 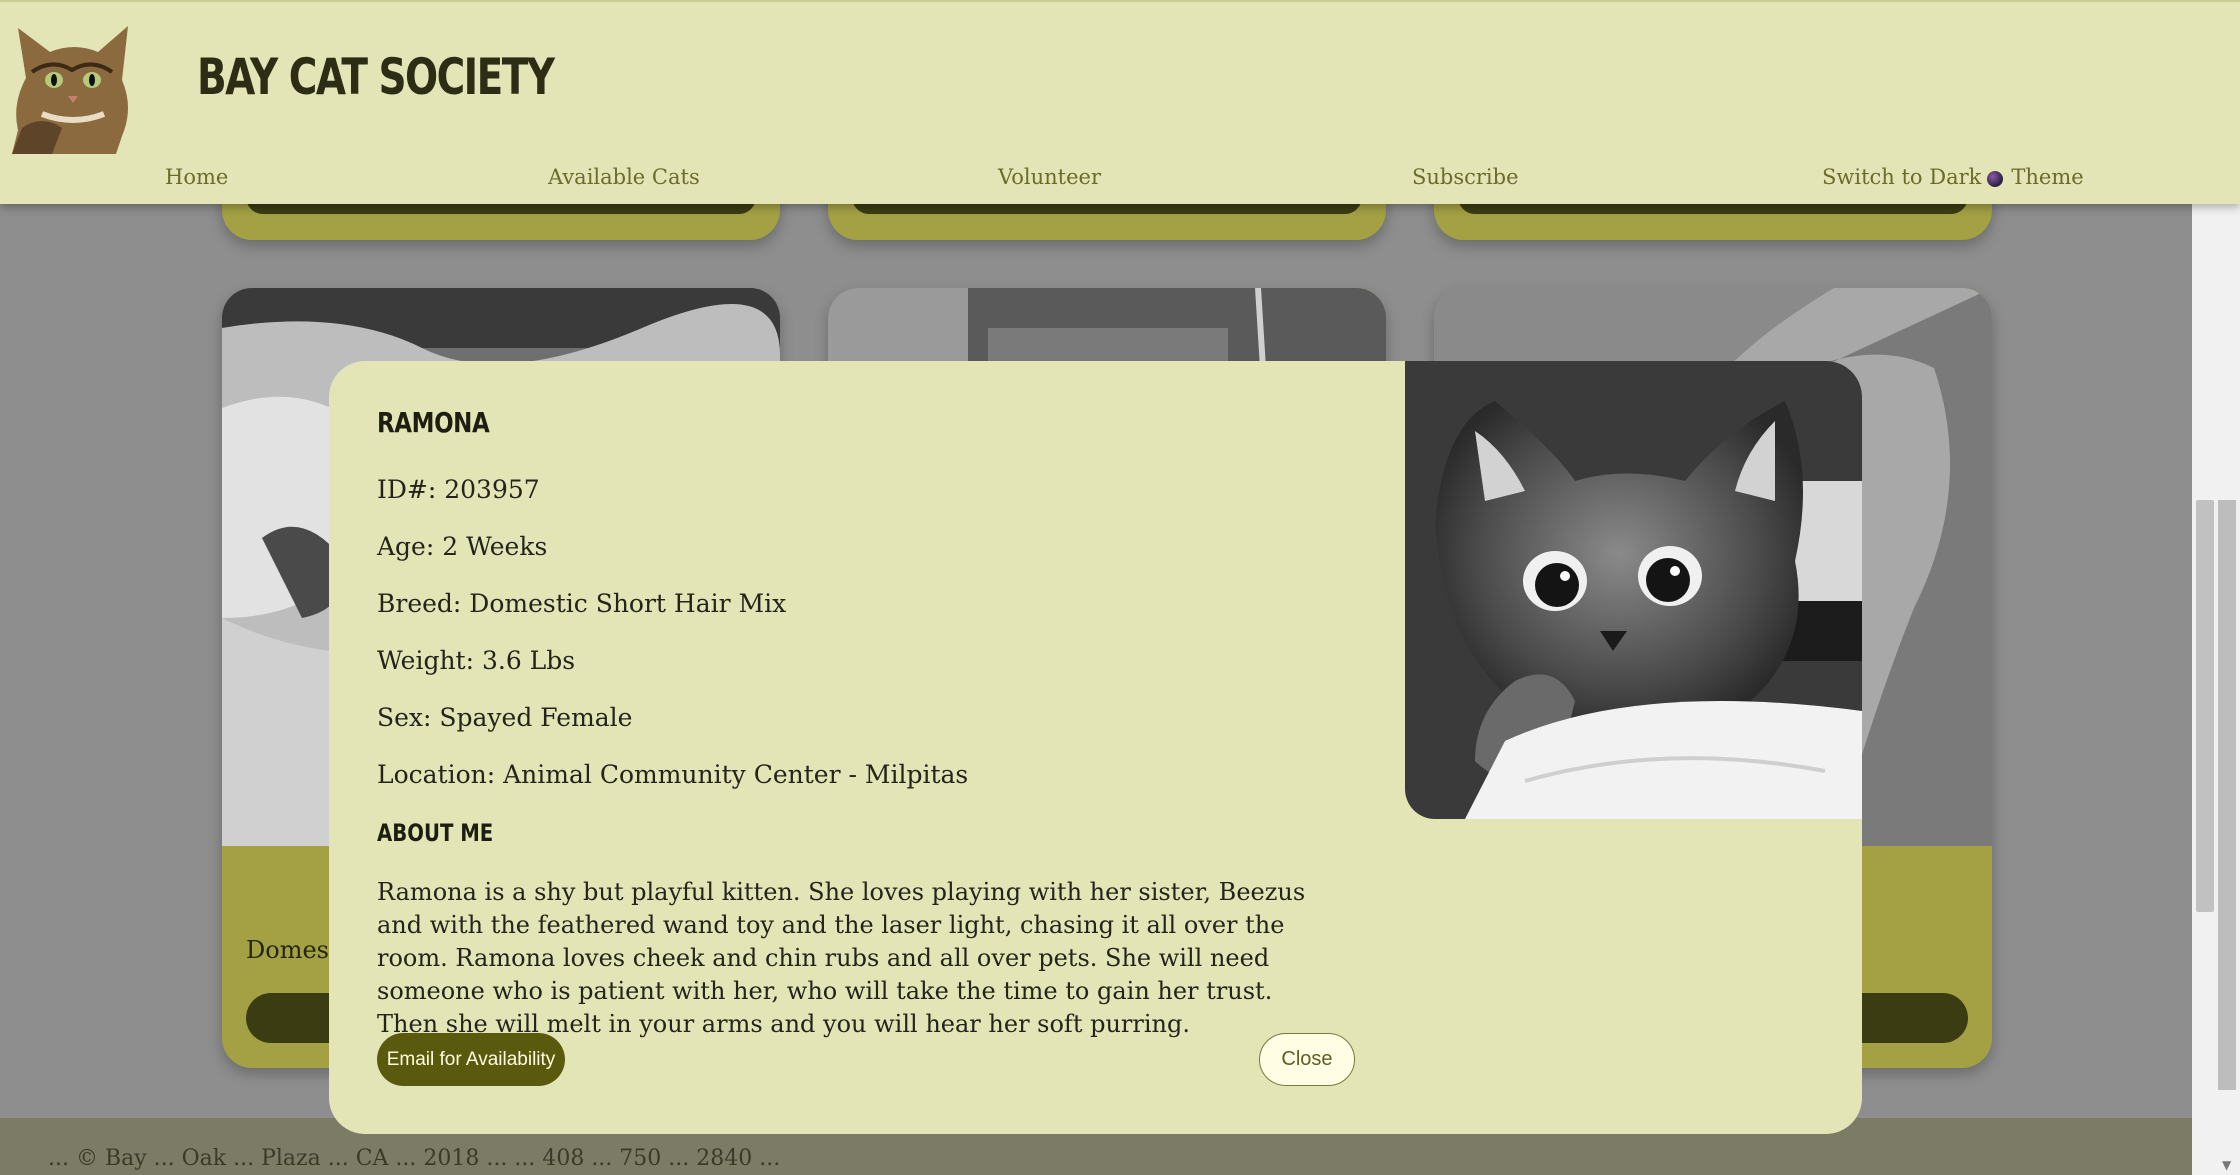 What do you see at coordinates (476, 660) in the screenshot?
I see `cat-weight: Weight: 3.6 Lbs` at bounding box center [476, 660].